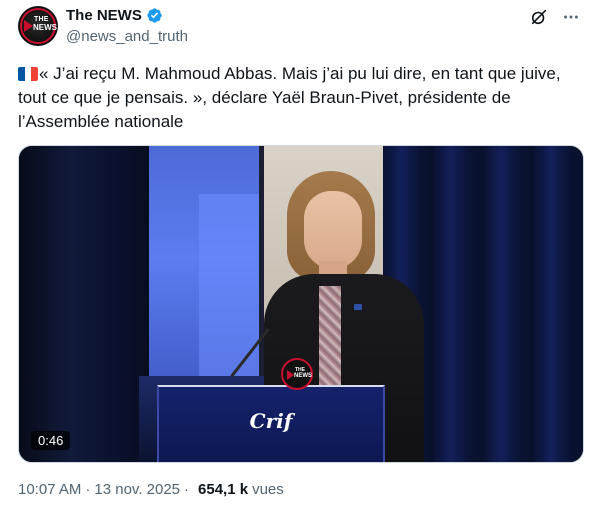  I want to click on tweet-time: 10:07 AM, so click(49, 489).